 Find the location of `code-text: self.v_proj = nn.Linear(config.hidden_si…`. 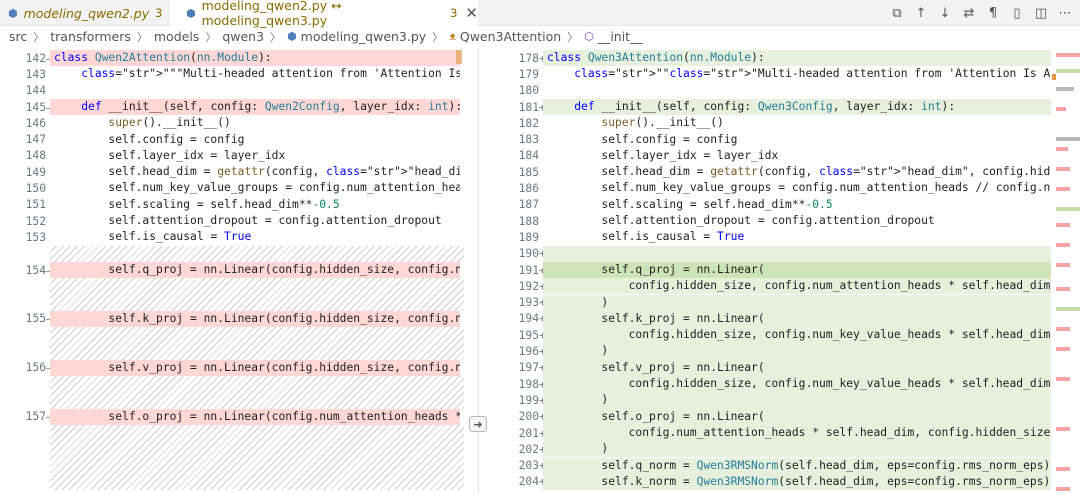

code-text: self.v_proj = nn.Linear(config.hidden_si… is located at coordinates (255, 367).